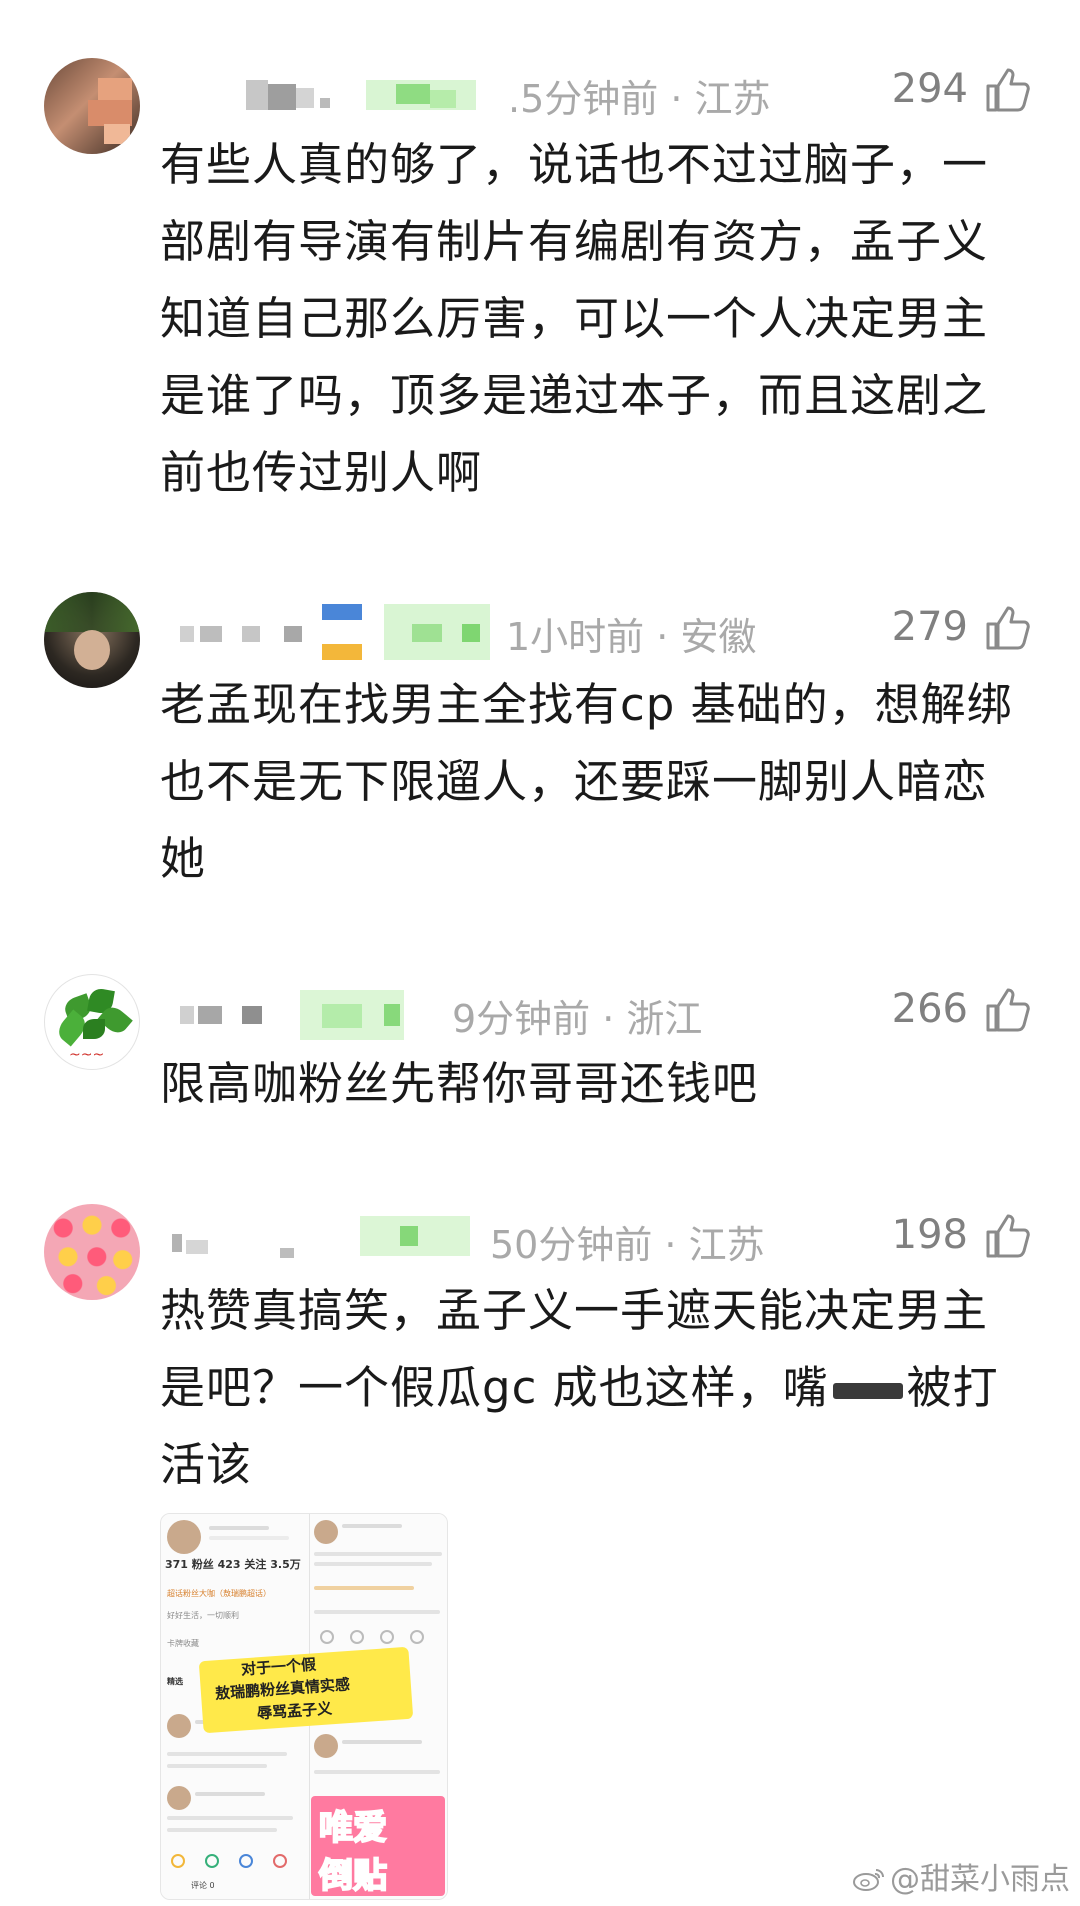 The height and width of the screenshot is (1906, 1080). Describe the element at coordinates (868, 1880) in the screenshot. I see `weibo-icon` at that location.